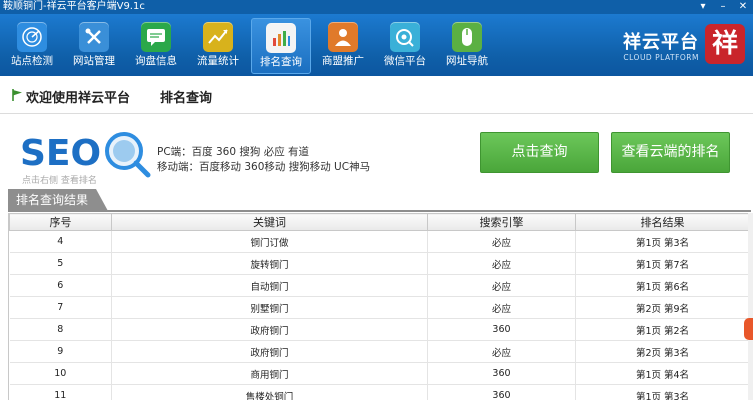 Image resolution: width=753 pixels, height=400 pixels. What do you see at coordinates (467, 37) in the screenshot?
I see `mouse-icon` at bounding box center [467, 37].